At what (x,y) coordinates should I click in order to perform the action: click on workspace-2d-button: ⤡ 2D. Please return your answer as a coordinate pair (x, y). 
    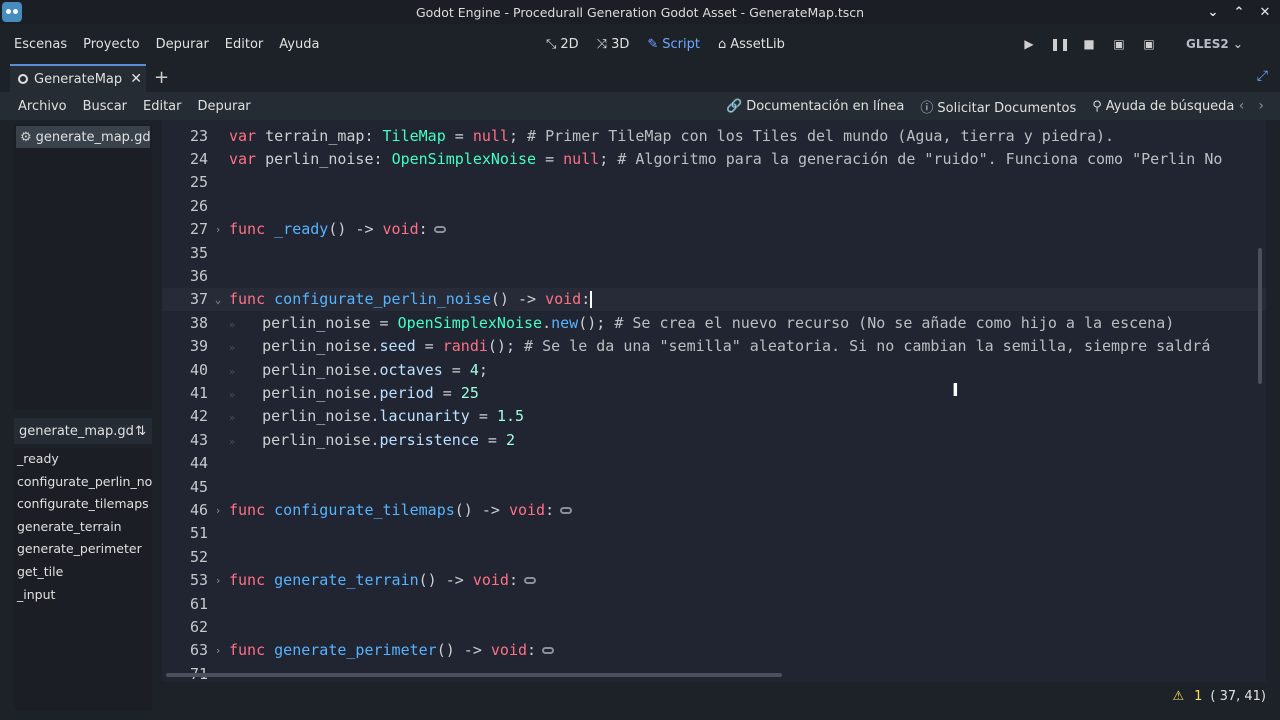
    Looking at the image, I should click on (562, 44).